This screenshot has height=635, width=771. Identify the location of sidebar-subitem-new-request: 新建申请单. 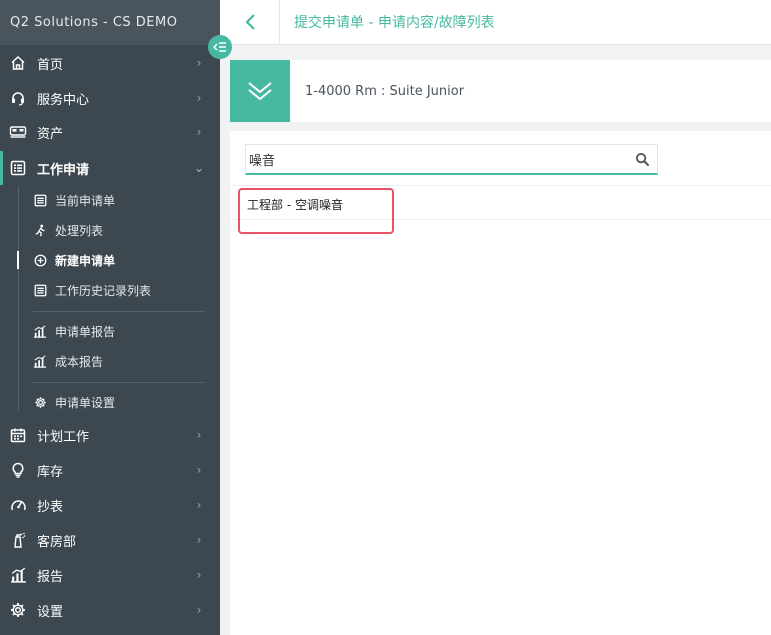
(110, 260).